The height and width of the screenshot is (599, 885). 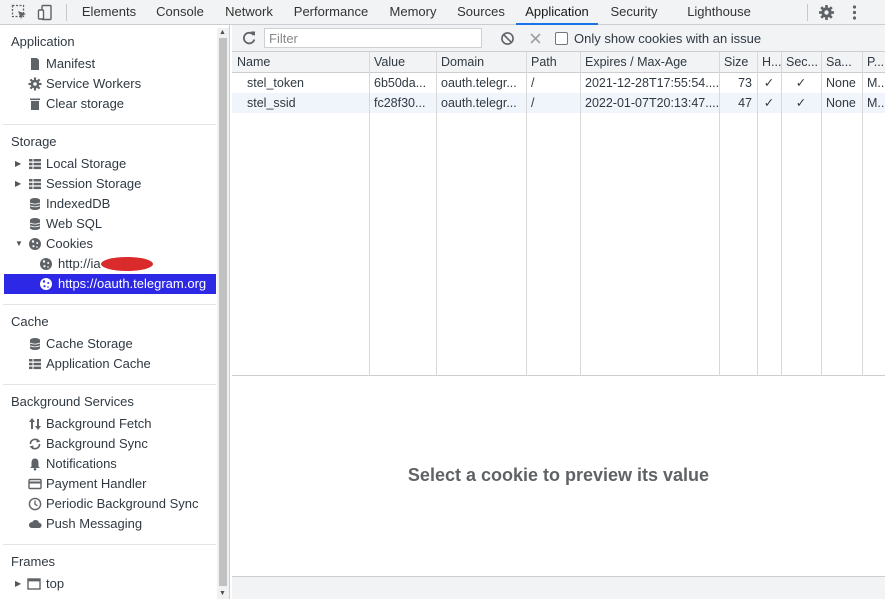 What do you see at coordinates (34, 584) in the screenshot?
I see `frame-icon` at bounding box center [34, 584].